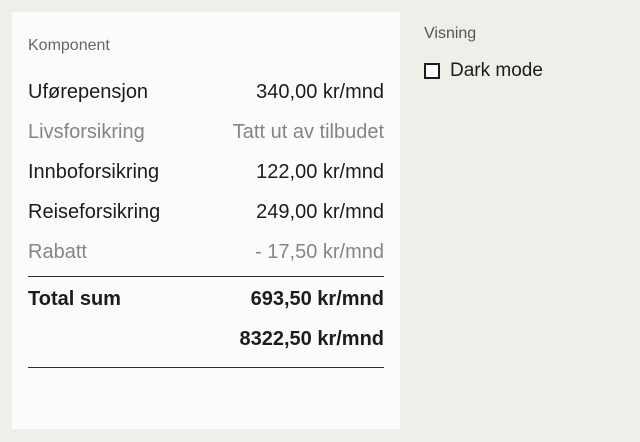 The width and height of the screenshot is (640, 442). I want to click on total-block: Total sum 693,50 kr/mnd 8322,50 kr/mnd, so click(206, 318).